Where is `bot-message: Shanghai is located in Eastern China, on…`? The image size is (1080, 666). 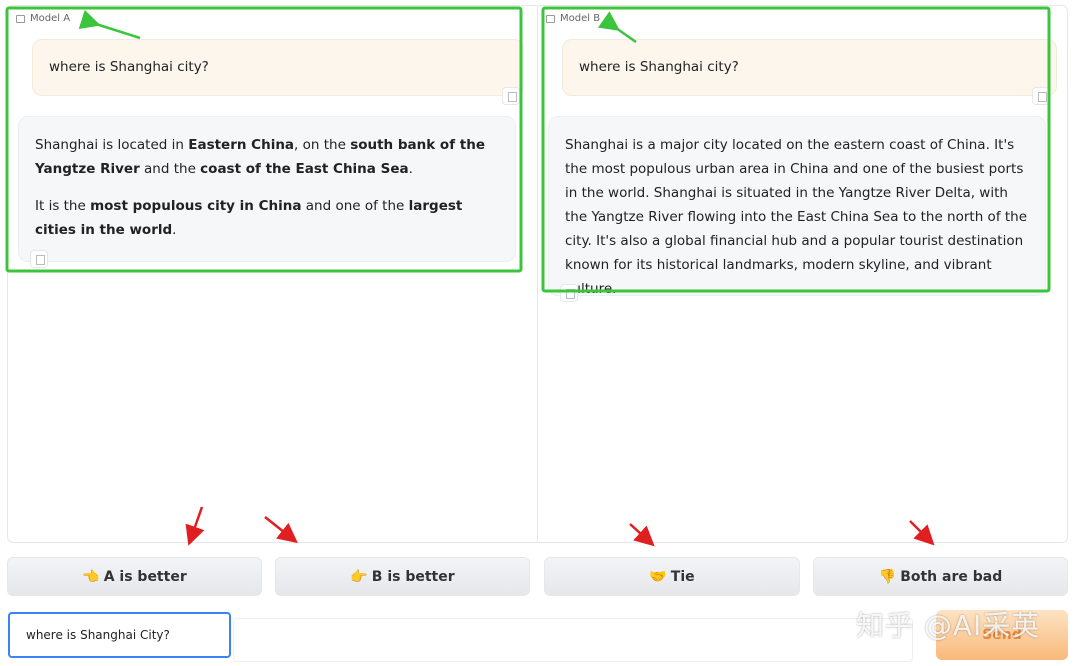
bot-message: Shanghai is located in Eastern China, on… is located at coordinates (267, 189).